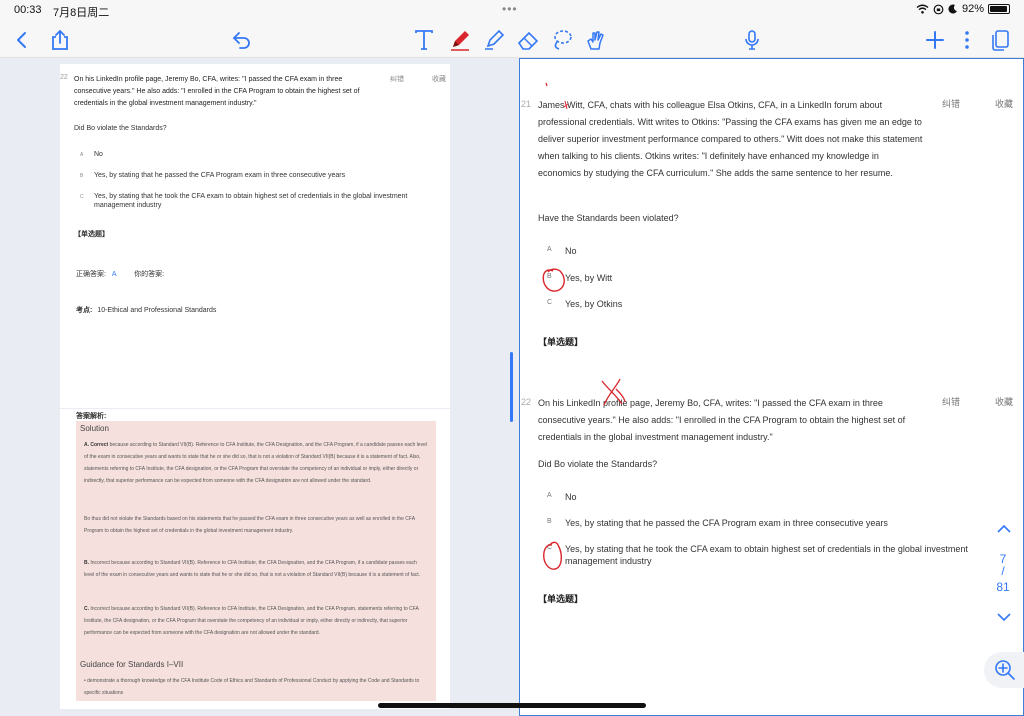  I want to click on eraser-icon, so click(528, 40).